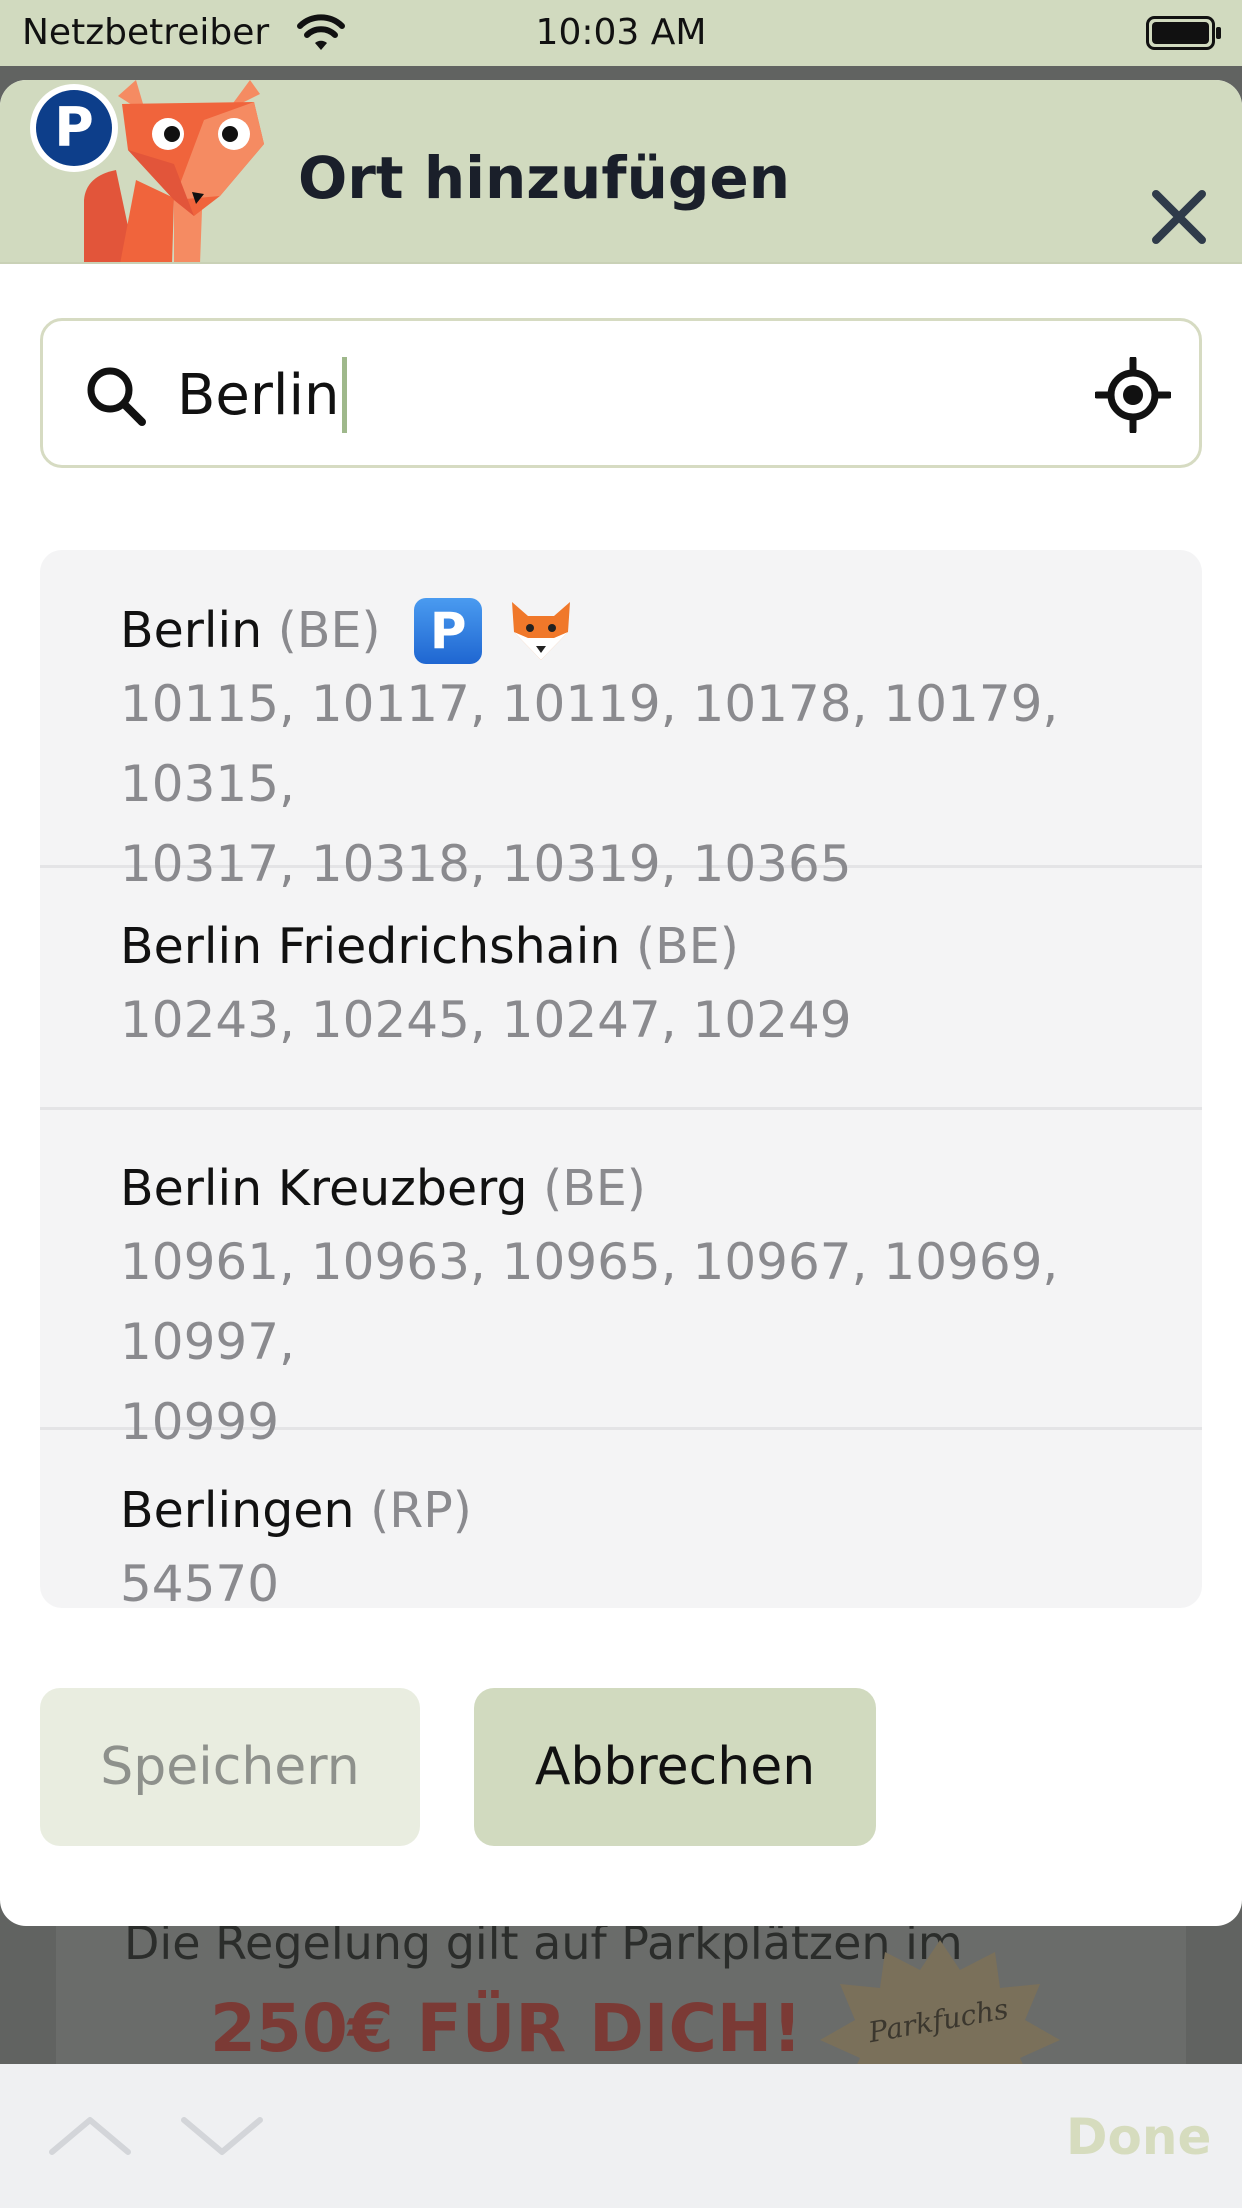 This screenshot has width=1242, height=2208. I want to click on list-item: Berlingen (RP) 54570, so click(621, 1519).